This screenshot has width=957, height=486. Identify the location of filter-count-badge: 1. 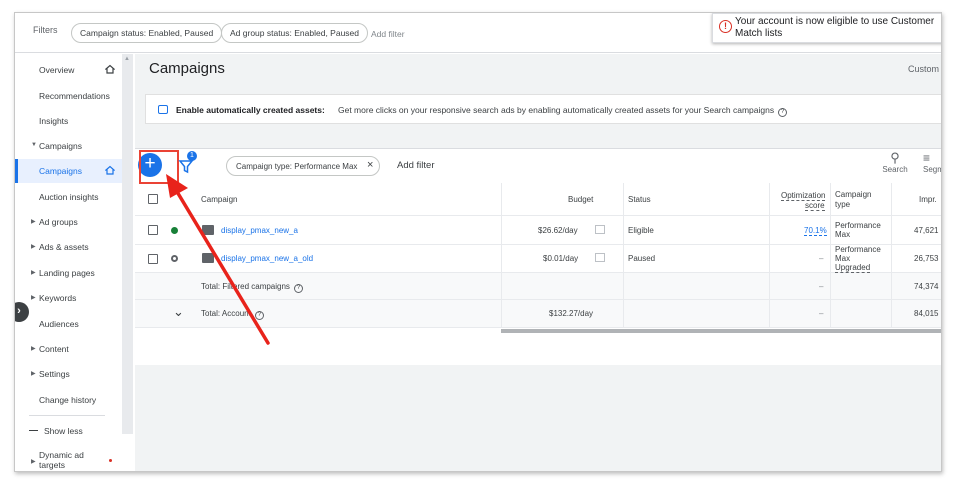
(192, 156).